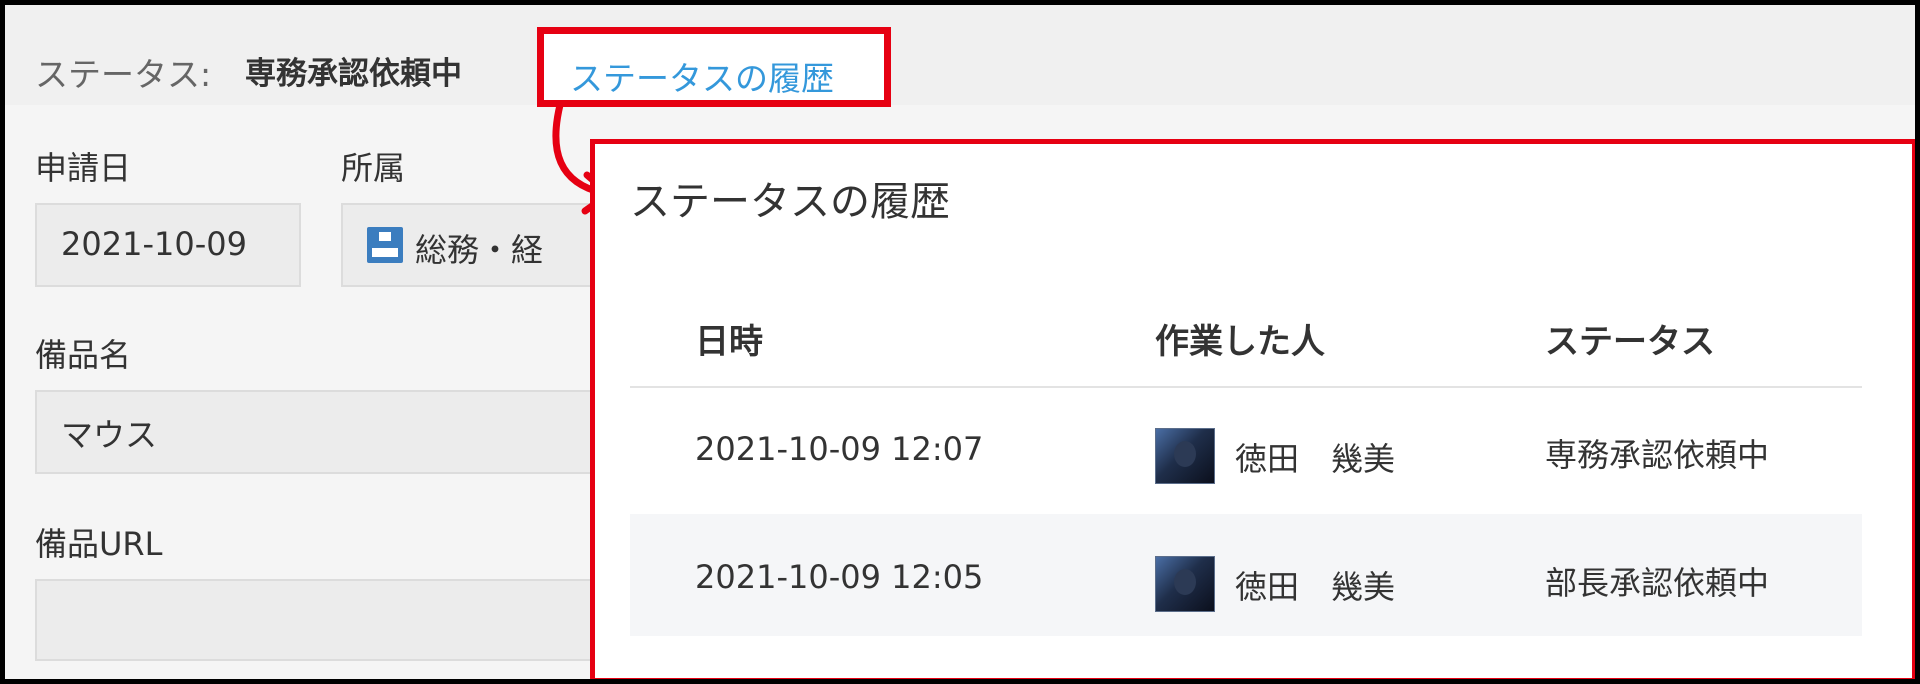  Describe the element at coordinates (123, 74) in the screenshot. I see `status-label: ステータス:` at that location.